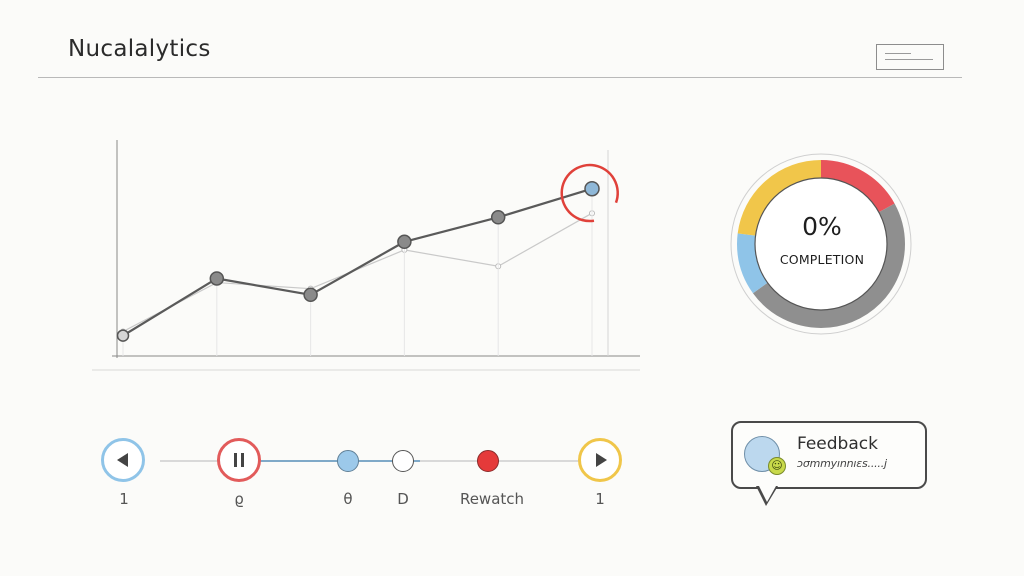  Describe the element at coordinates (403, 499) in the screenshot. I see `marker-empty-label: D` at that location.